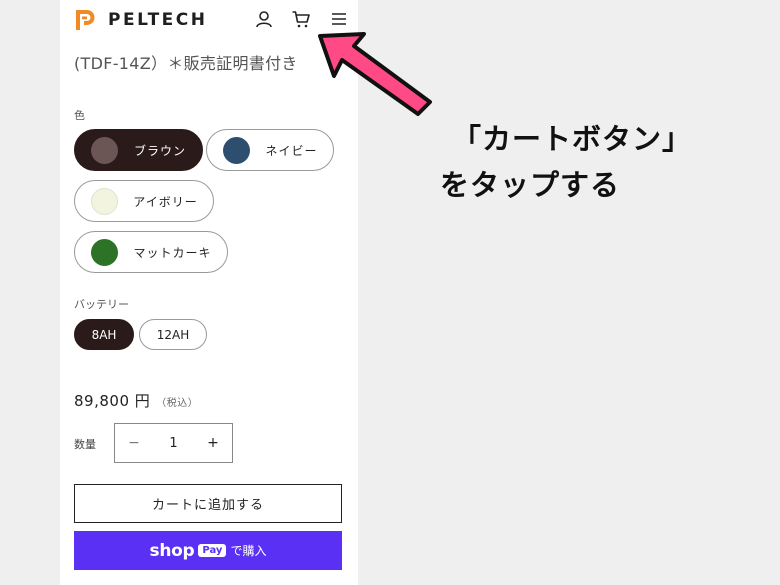 This screenshot has width=780, height=585. What do you see at coordinates (85, 444) in the screenshot?
I see `quantity-label: 数量` at bounding box center [85, 444].